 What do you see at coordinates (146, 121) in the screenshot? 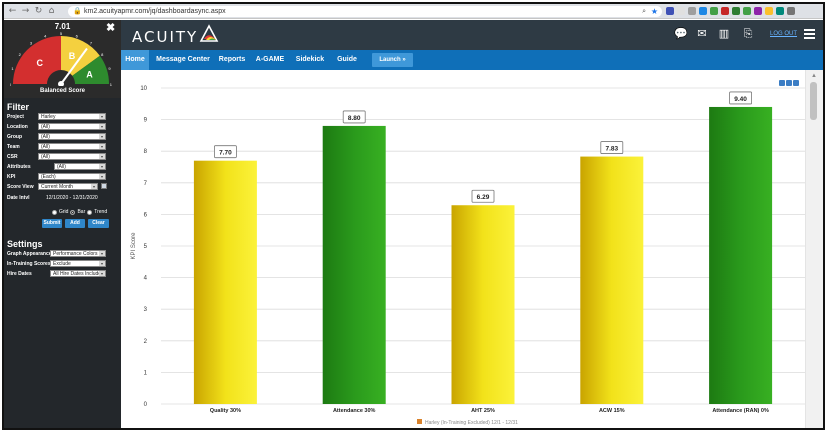
I see `y-tick-label: 9` at bounding box center [146, 121].